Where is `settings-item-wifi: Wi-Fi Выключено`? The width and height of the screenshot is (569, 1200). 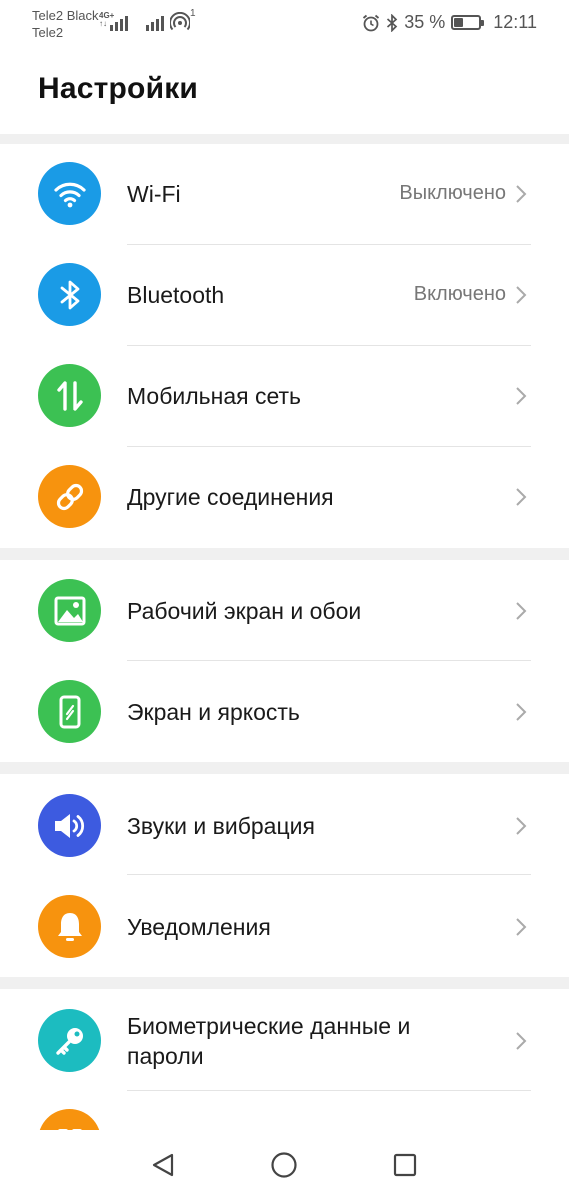 settings-item-wifi: Wi-Fi Выключено is located at coordinates (284, 194).